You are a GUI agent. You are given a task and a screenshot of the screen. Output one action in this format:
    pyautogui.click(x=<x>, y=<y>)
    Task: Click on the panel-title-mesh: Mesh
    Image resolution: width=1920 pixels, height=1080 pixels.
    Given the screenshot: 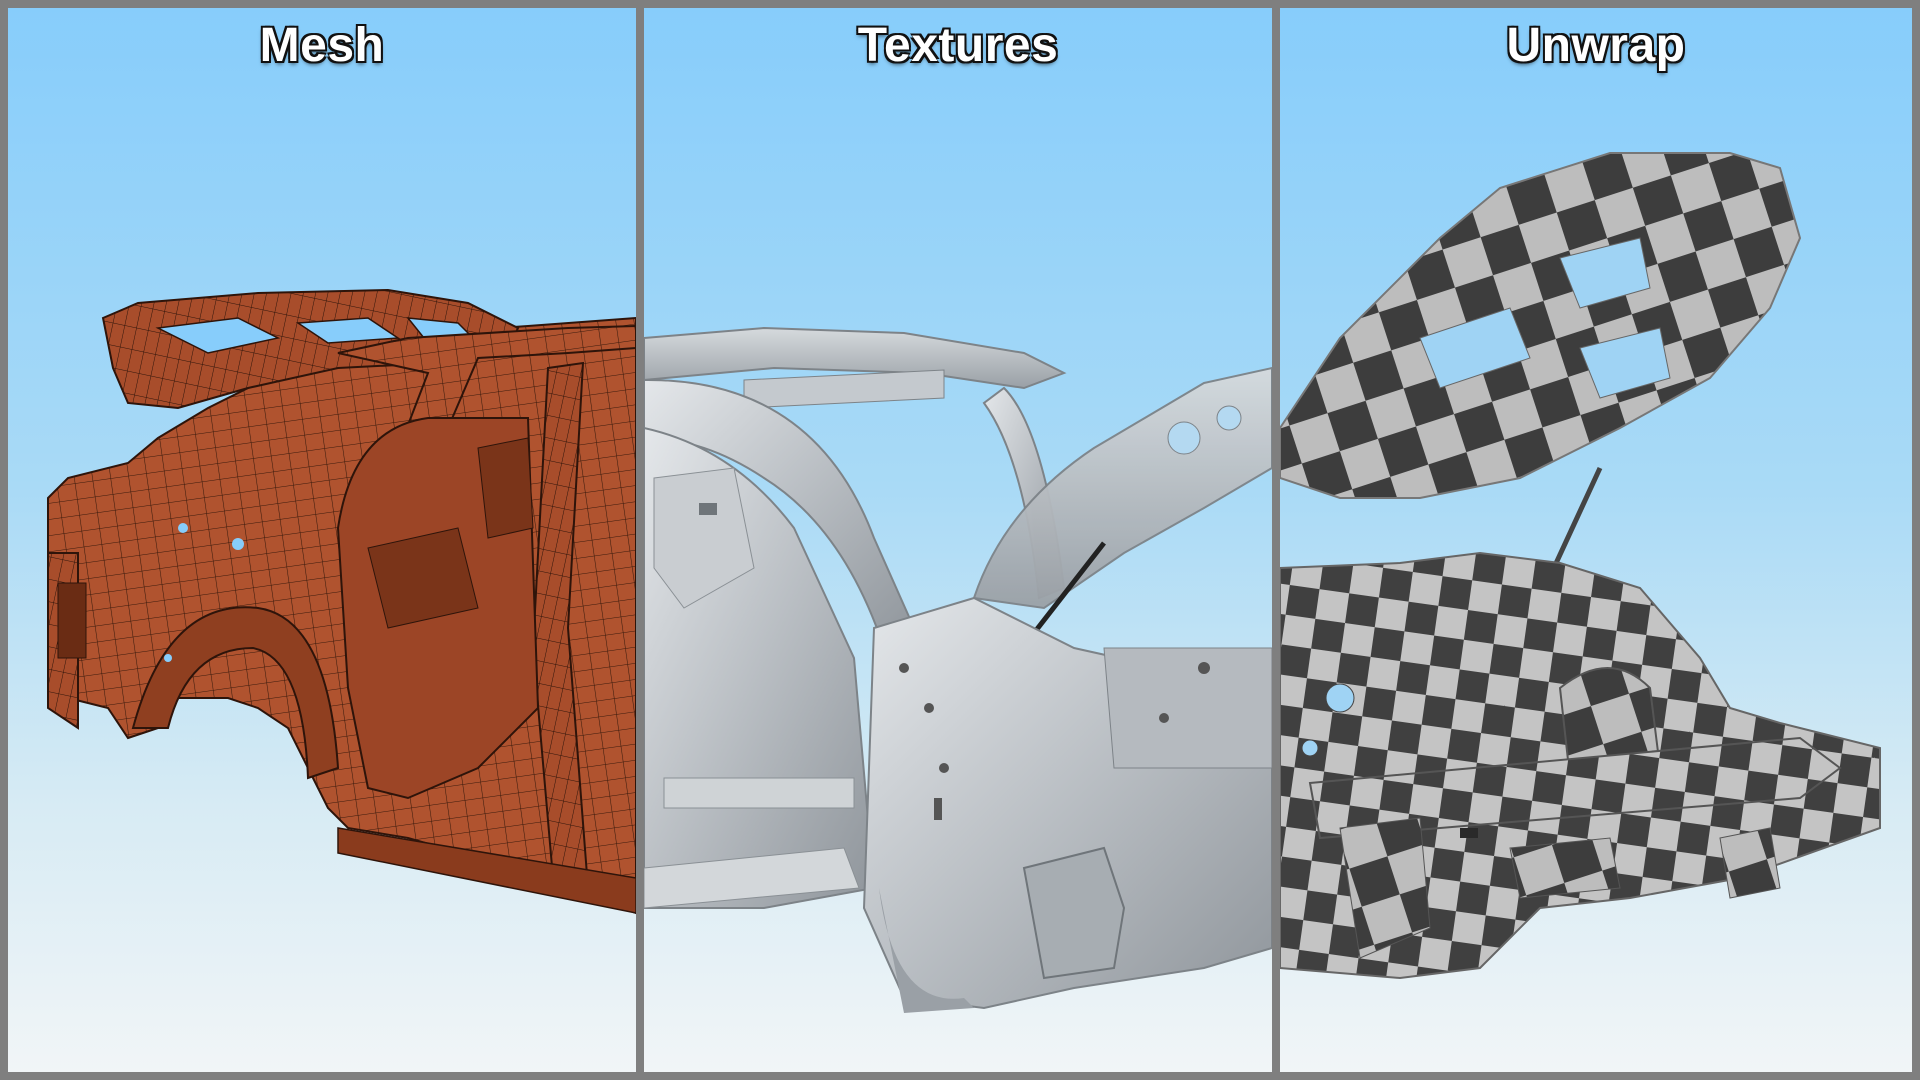 What is the action you would take?
    pyautogui.click(x=322, y=45)
    